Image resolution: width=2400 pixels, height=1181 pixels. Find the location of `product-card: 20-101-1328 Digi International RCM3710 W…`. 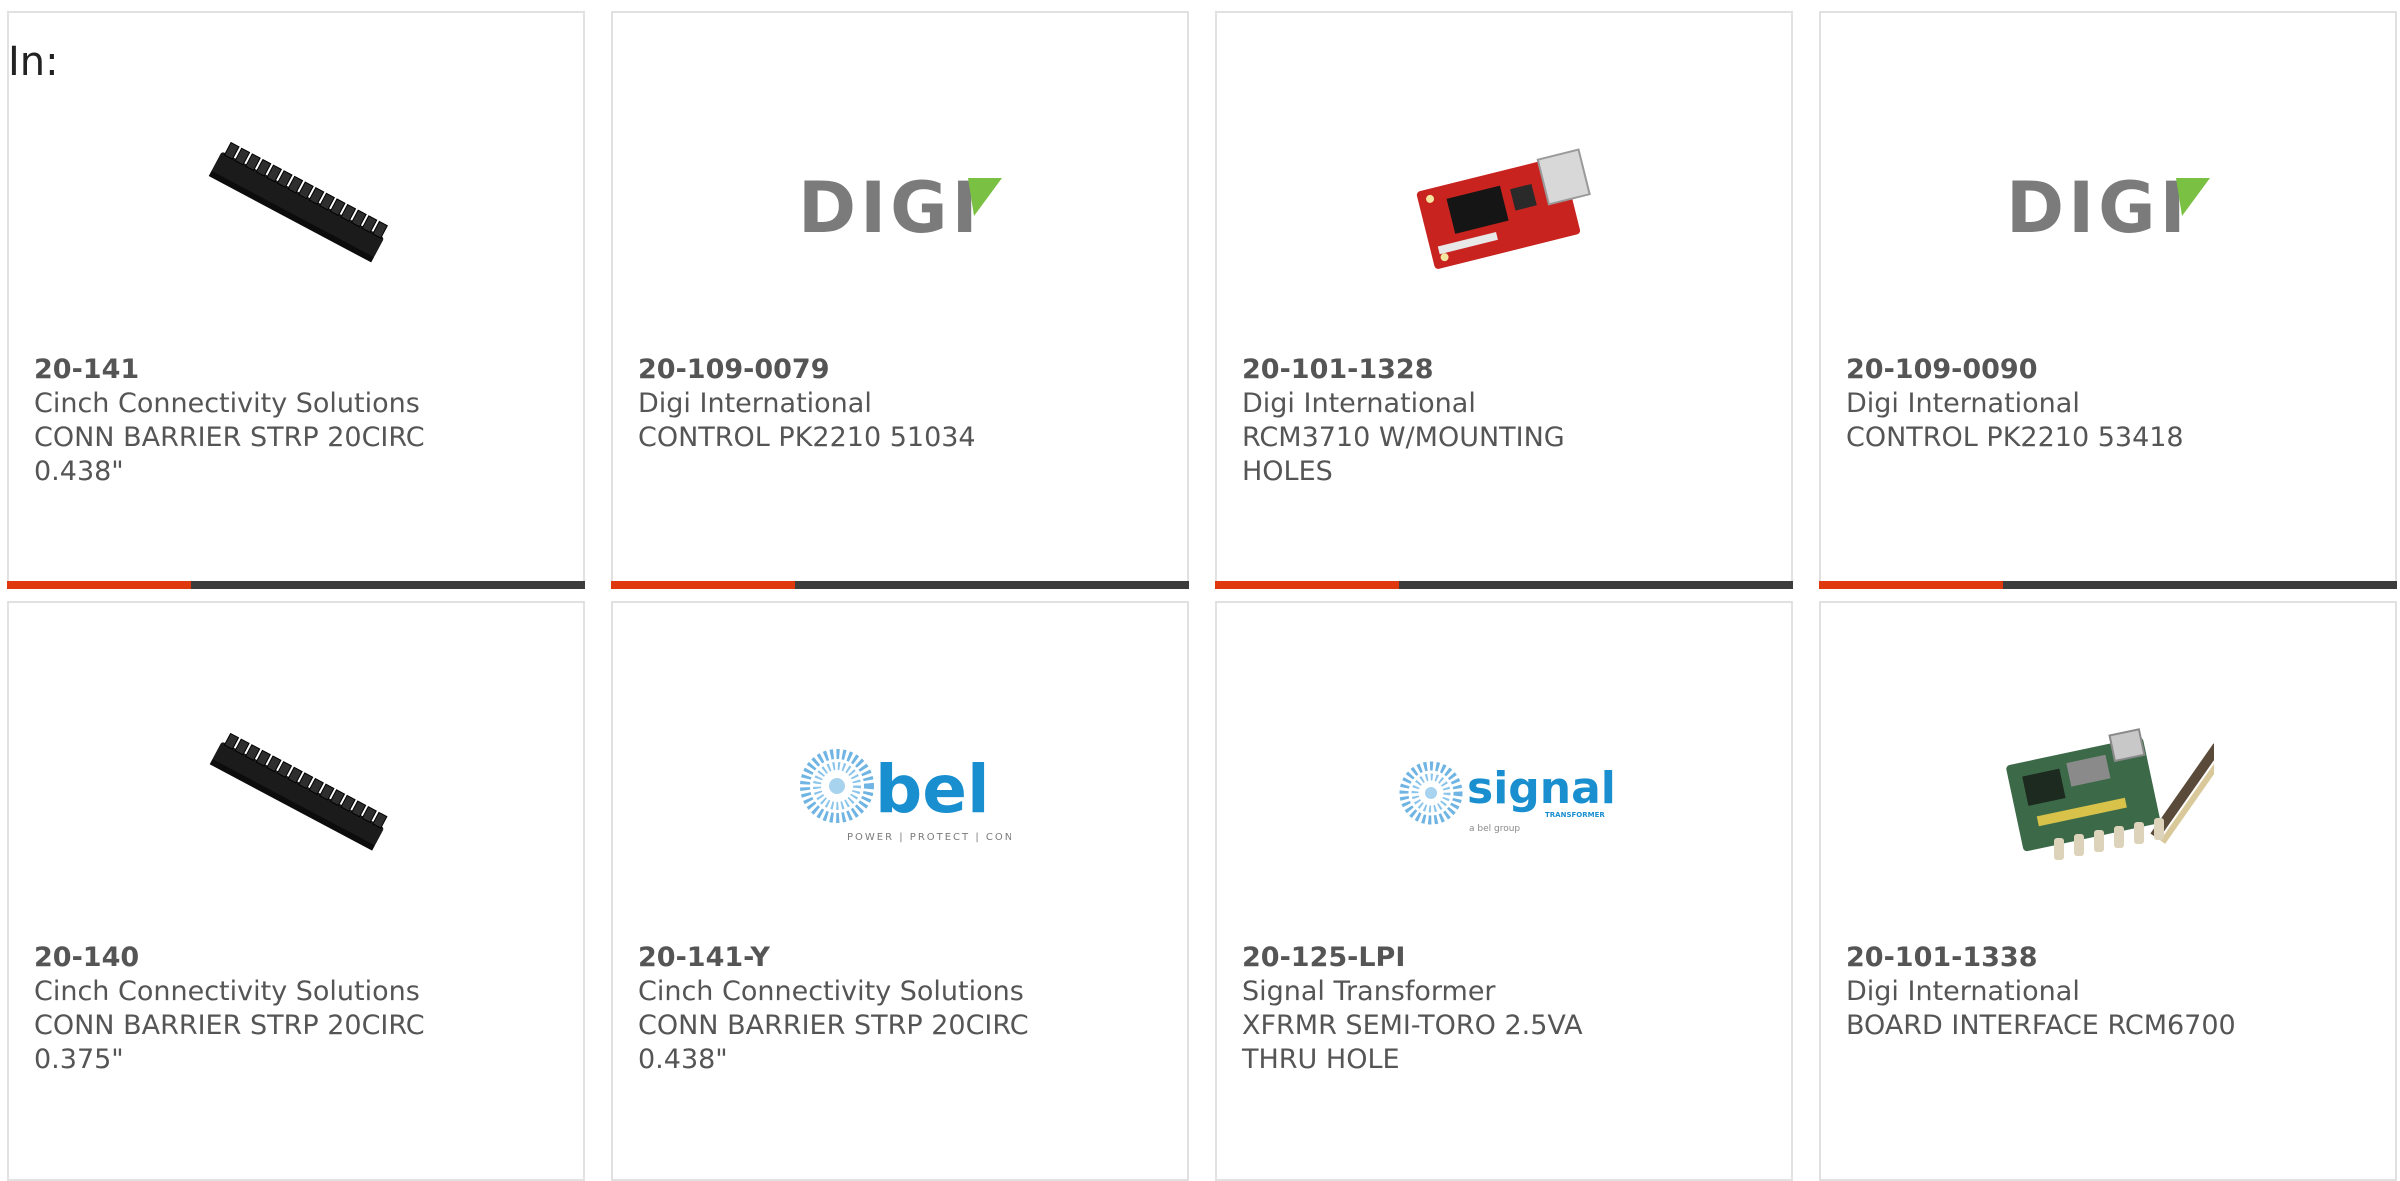

product-card: 20-101-1328 Digi International RCM3710 W… is located at coordinates (1504, 300).